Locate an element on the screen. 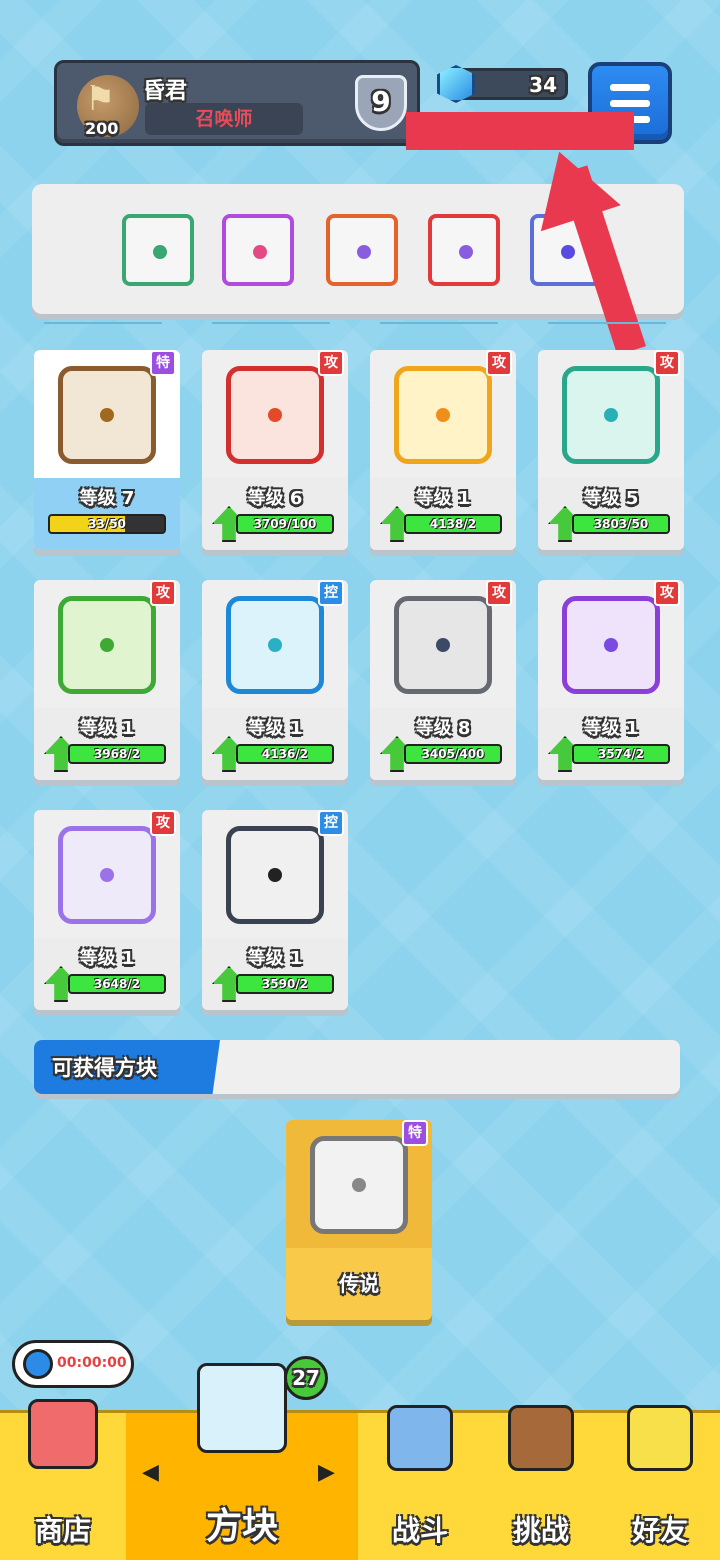  avatar-level: 200 is located at coordinates (102, 128).